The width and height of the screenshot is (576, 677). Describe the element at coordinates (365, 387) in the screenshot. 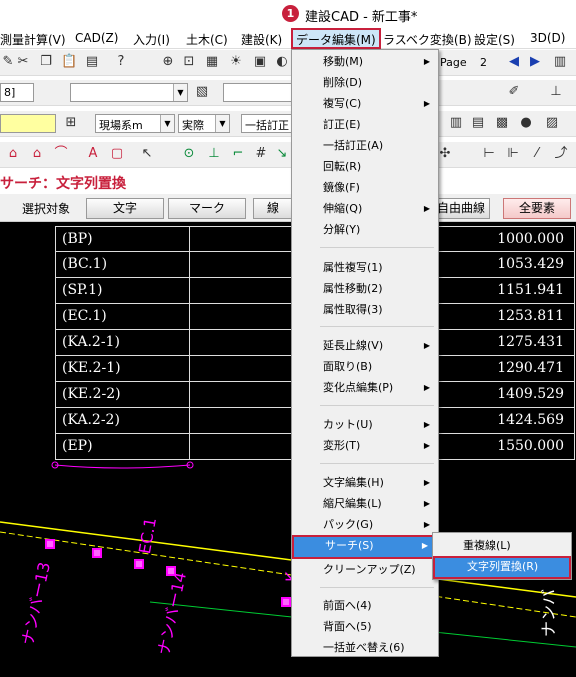

I see `menu-item-vertex-edit: 変化点編集(P) ▶` at that location.